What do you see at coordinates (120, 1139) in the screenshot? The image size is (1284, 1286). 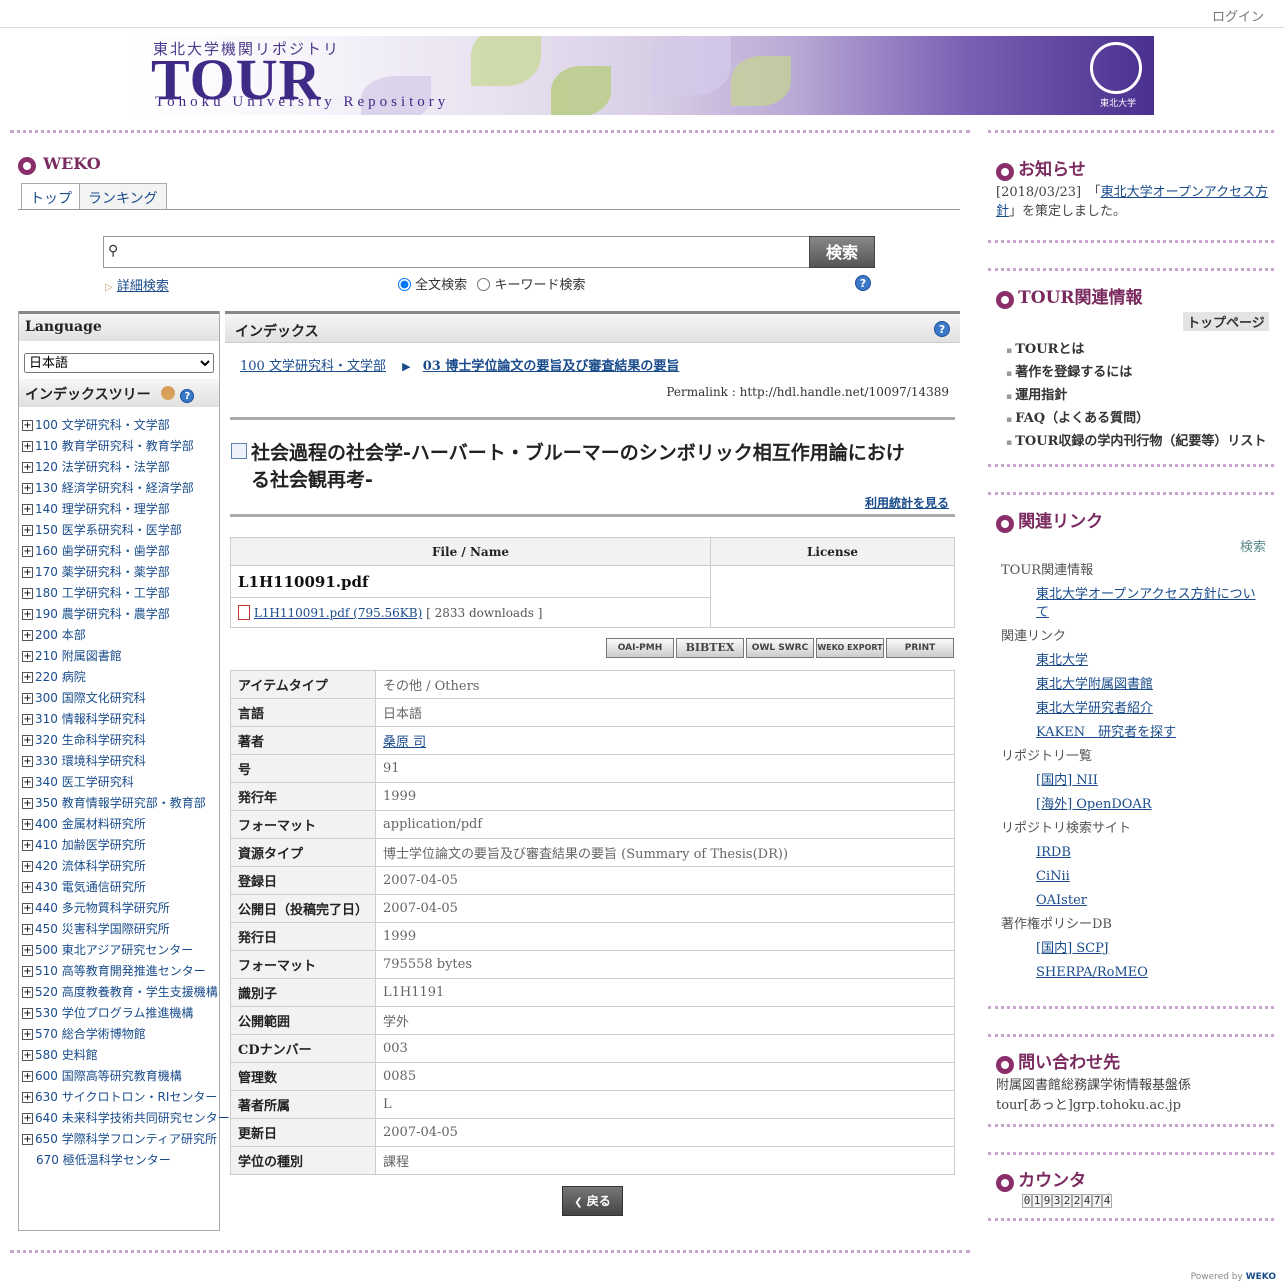 I see `tree-item: +650 学際科学フロンティア研究所` at bounding box center [120, 1139].